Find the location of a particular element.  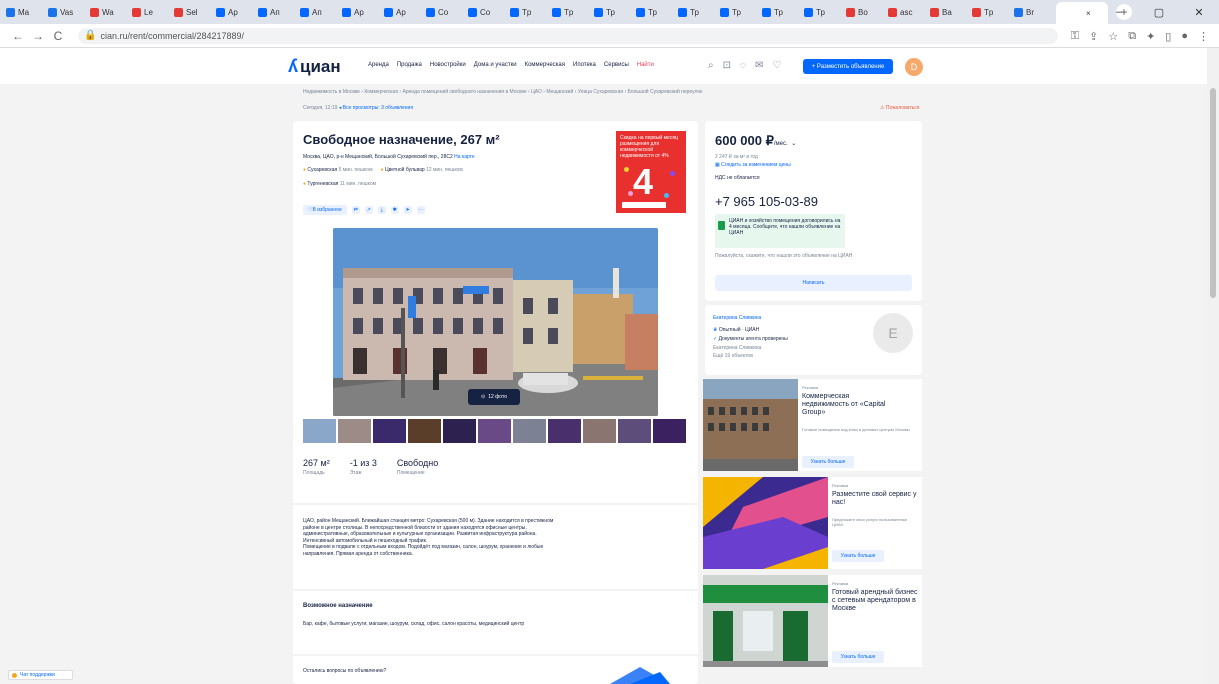

user-avatar: D is located at coordinates (914, 67).